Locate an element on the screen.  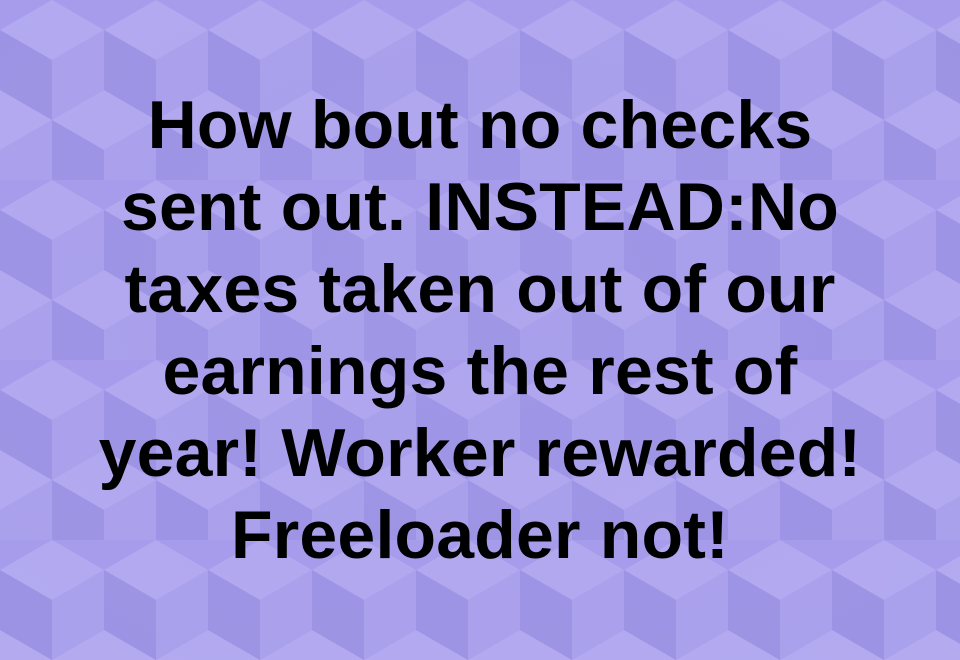
post-line-5: year! Worker rewarded! is located at coordinates (480, 453).